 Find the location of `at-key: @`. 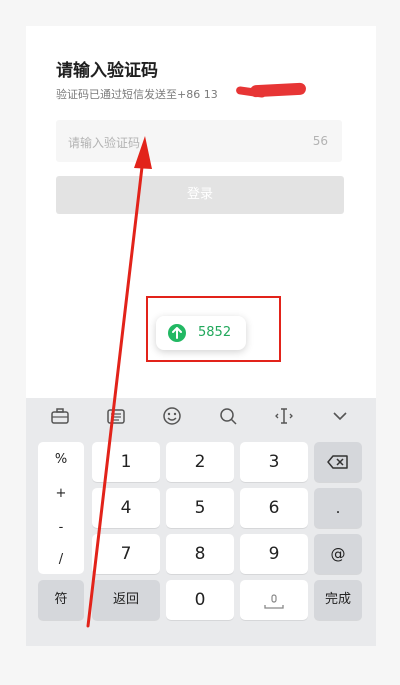

at-key: @ is located at coordinates (338, 554).